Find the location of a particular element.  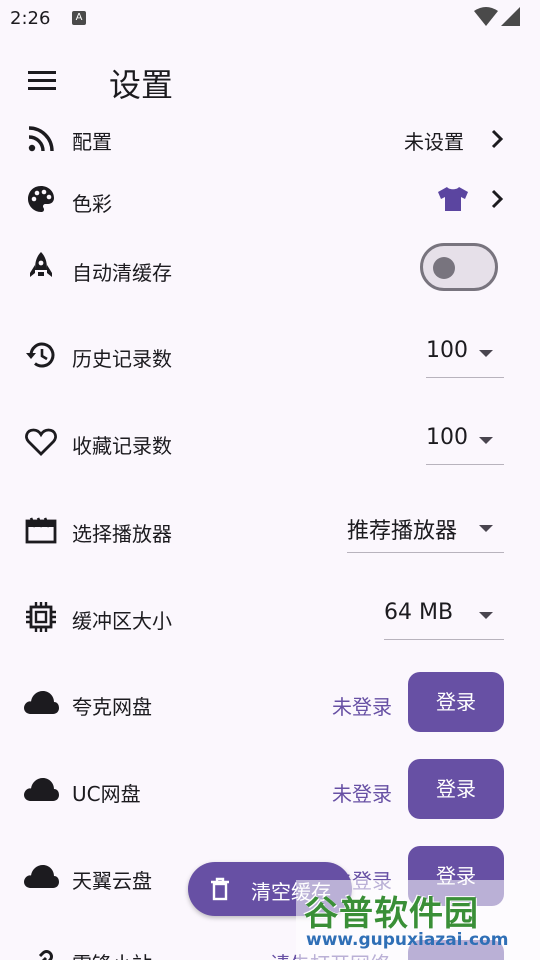

uc-login-button: 登录 is located at coordinates (456, 789).